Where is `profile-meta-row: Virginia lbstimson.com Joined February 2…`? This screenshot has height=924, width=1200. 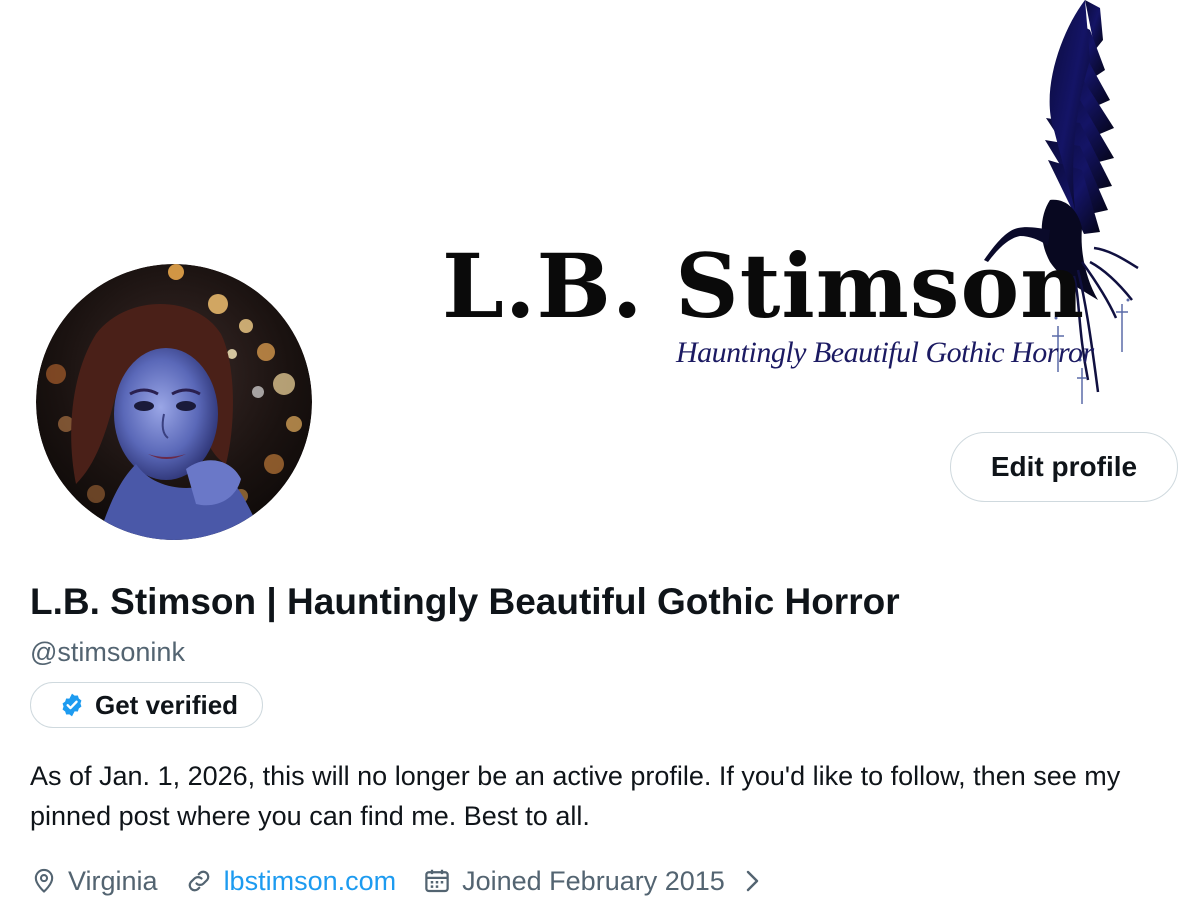 profile-meta-row: Virginia lbstimson.com Joined February 2… is located at coordinates (409, 881).